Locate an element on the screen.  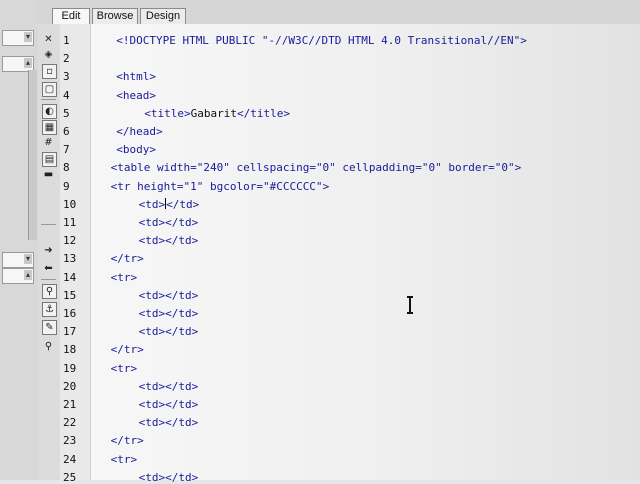
line-number: 25 is located at coordinates (70, 477).